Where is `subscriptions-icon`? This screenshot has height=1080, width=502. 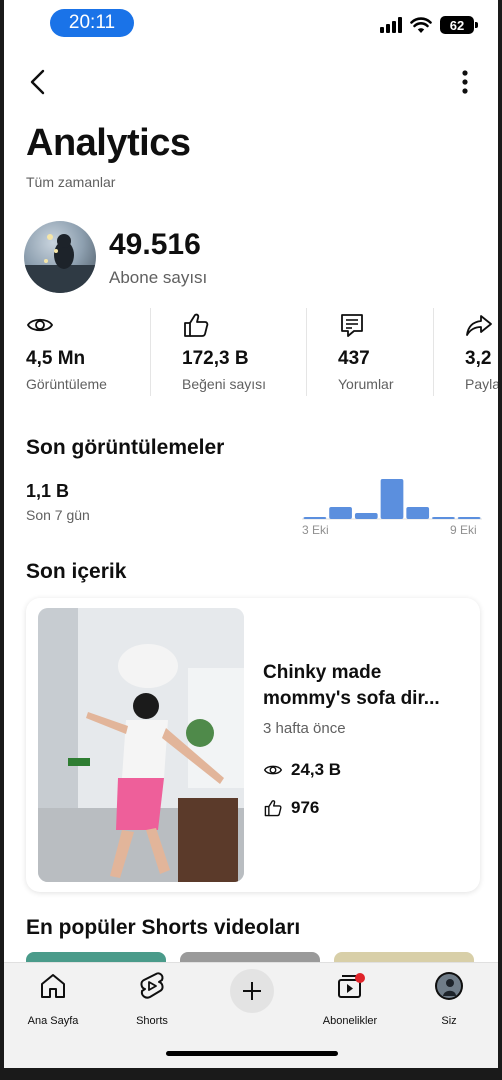
subscriptions-icon is located at coordinates (351, 985).